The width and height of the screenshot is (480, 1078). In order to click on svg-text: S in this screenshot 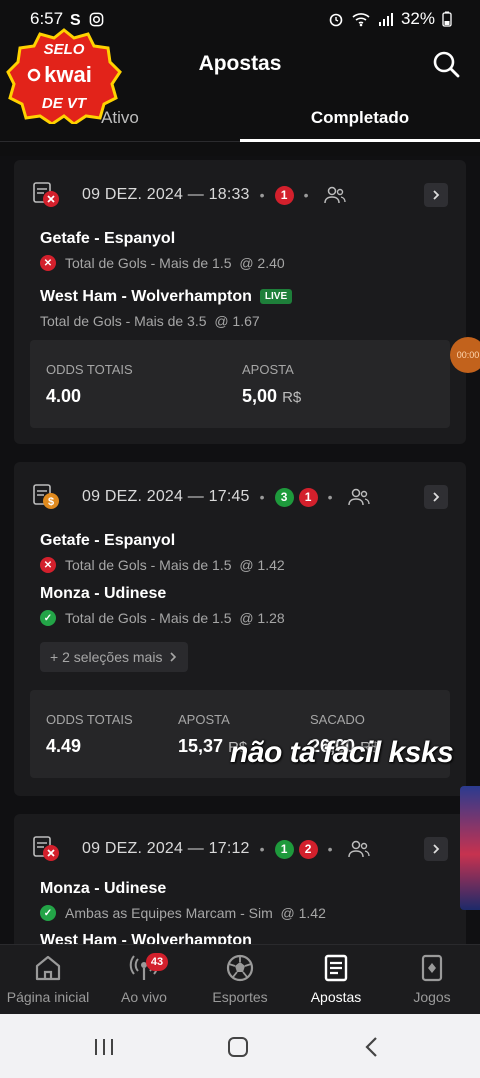, I will do `click(75, 19)`.